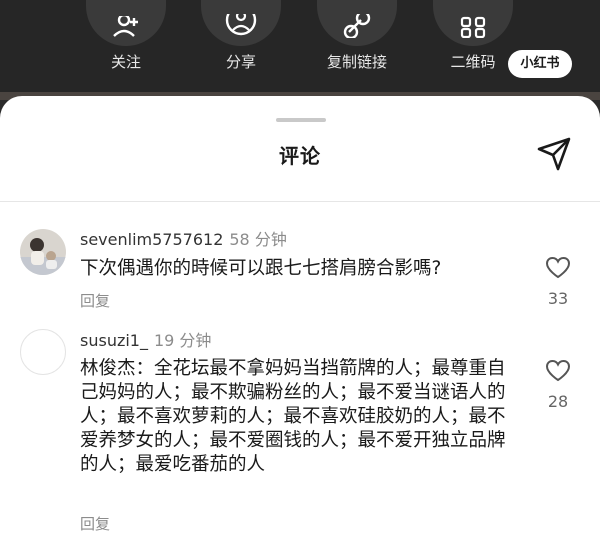 The image size is (600, 553). I want to click on sheet-drag-handle, so click(301, 120).